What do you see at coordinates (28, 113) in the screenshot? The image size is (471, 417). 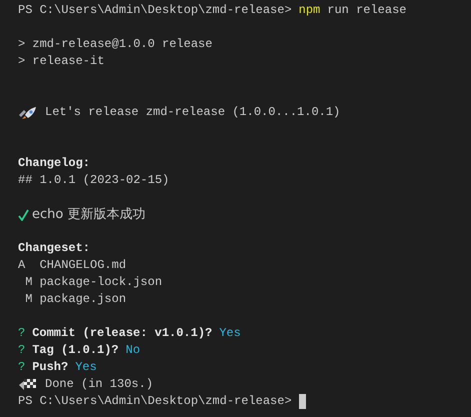 I see `rocket-icon` at bounding box center [28, 113].